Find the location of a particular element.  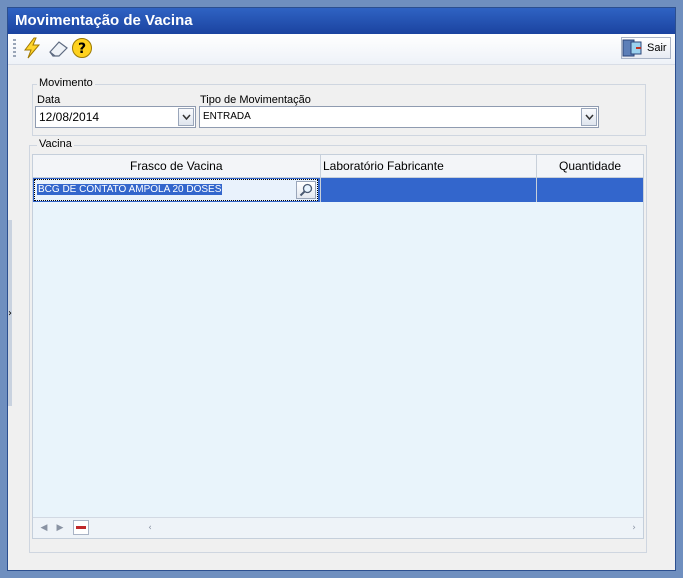

tipo-movimentacao-value: ENTRADA is located at coordinates (227, 116).